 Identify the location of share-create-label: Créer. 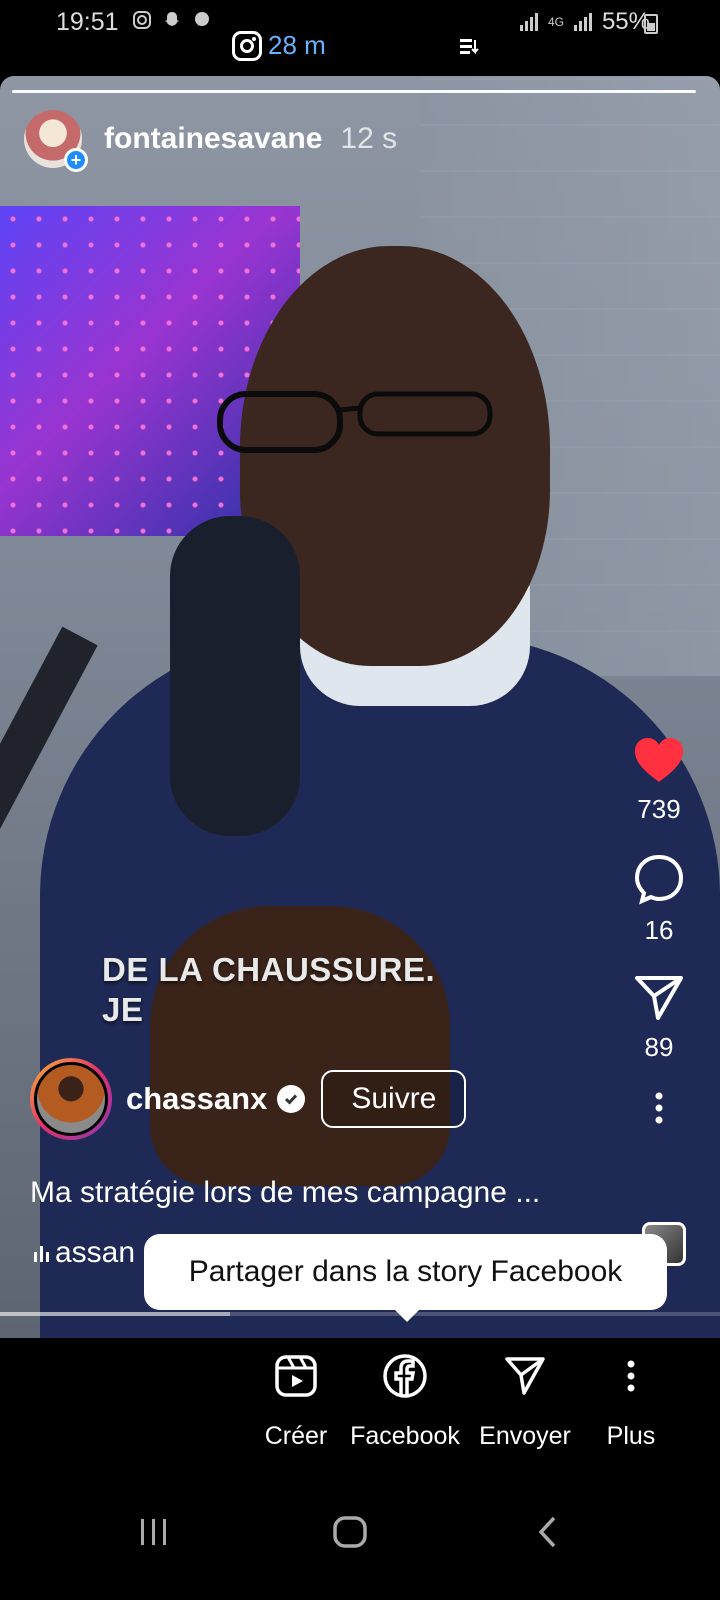
(296, 1436).